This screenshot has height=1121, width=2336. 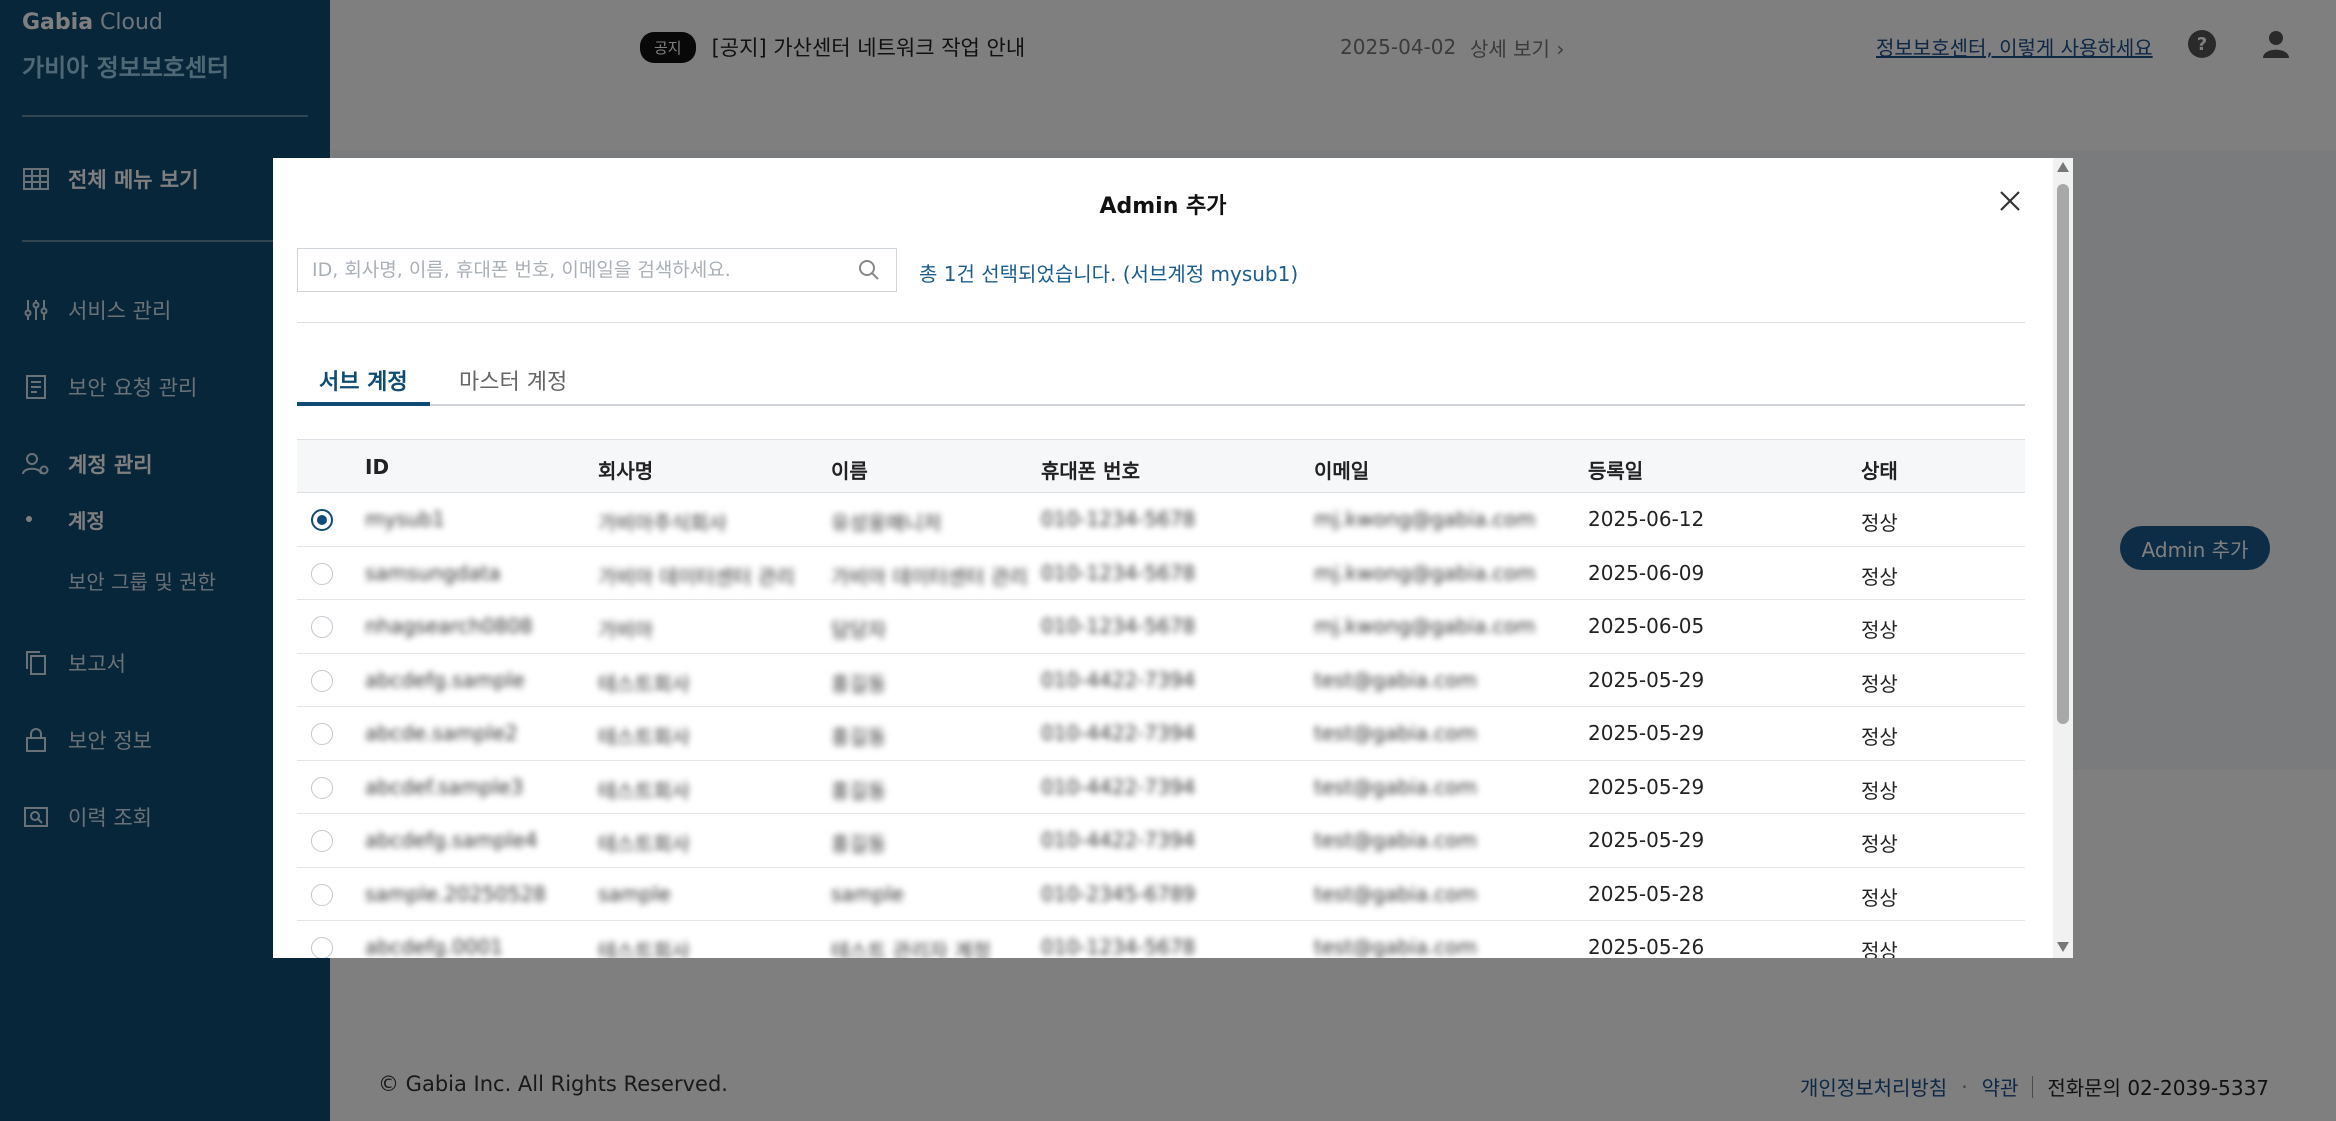 I want to click on cell-id: samsungdata, so click(x=433, y=572).